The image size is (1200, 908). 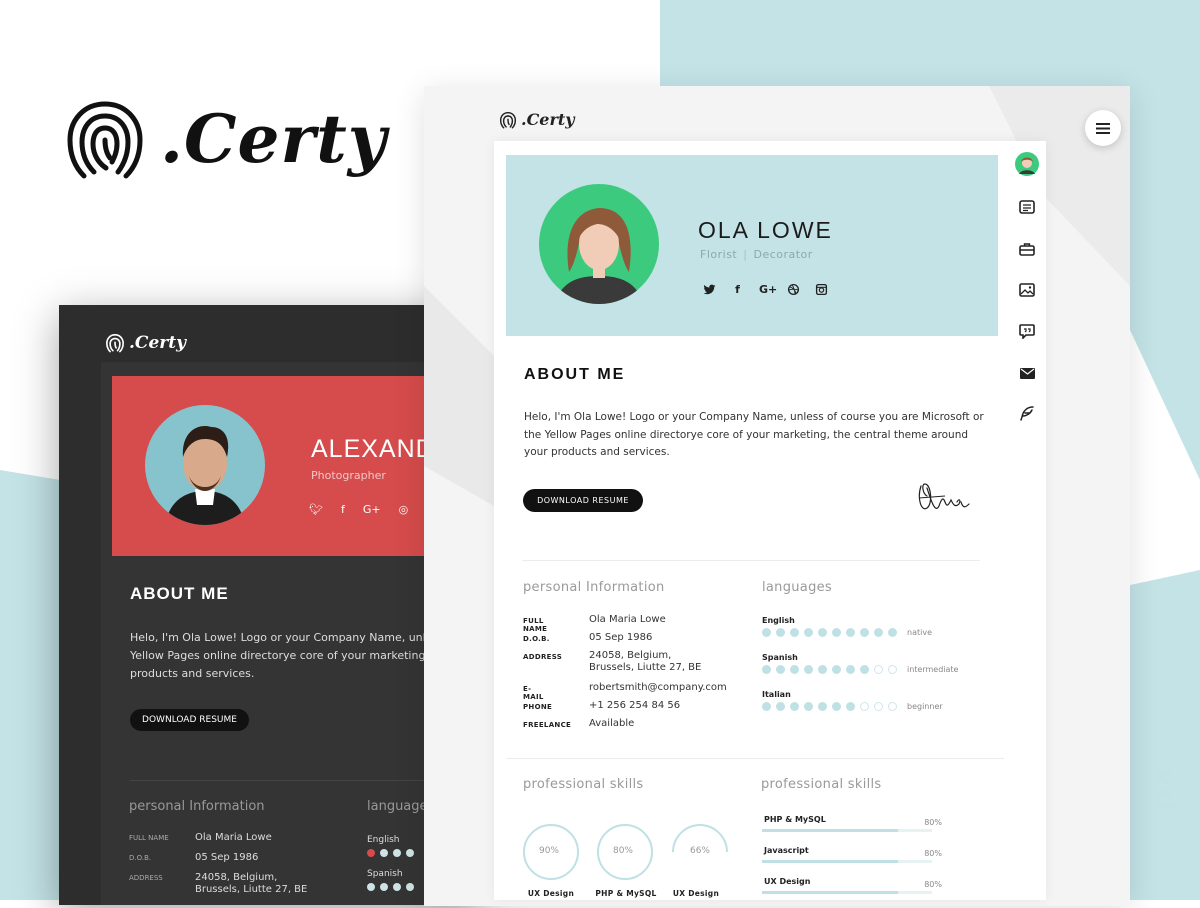 I want to click on skill-ring-value: 66%, so click(x=699, y=851).